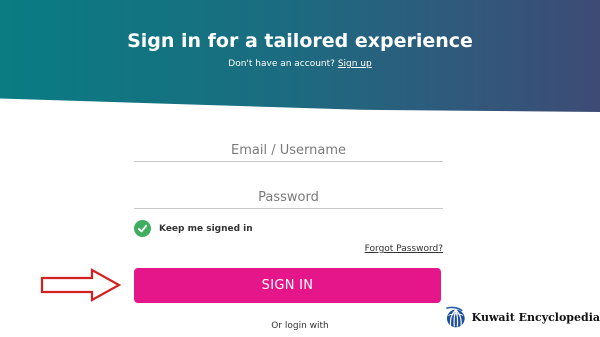 Image resolution: width=600 pixels, height=337 pixels. Describe the element at coordinates (300, 41) in the screenshot. I see `page-title: Sign in for a tailored experience` at that location.